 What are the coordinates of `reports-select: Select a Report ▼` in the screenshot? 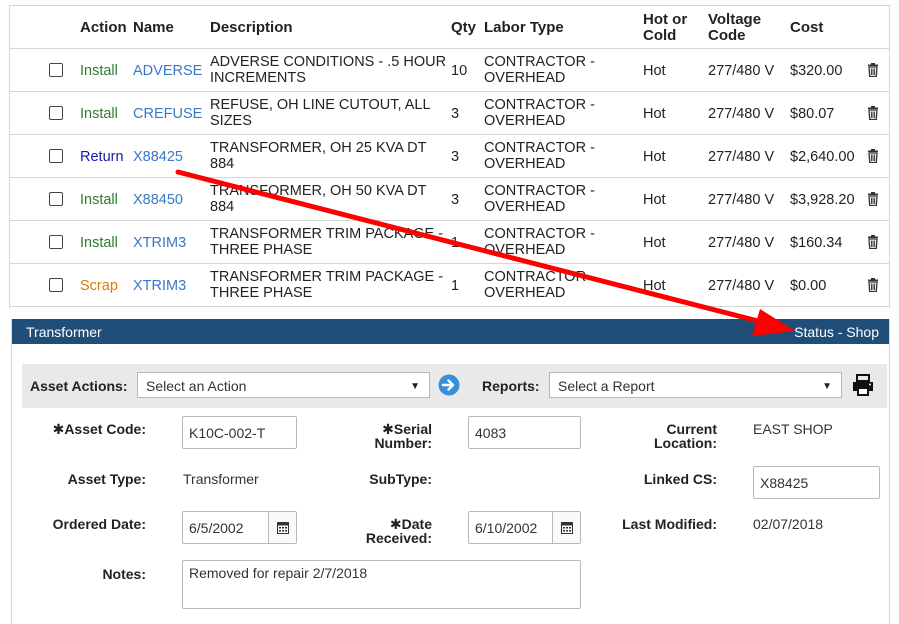 It's located at (695, 385).